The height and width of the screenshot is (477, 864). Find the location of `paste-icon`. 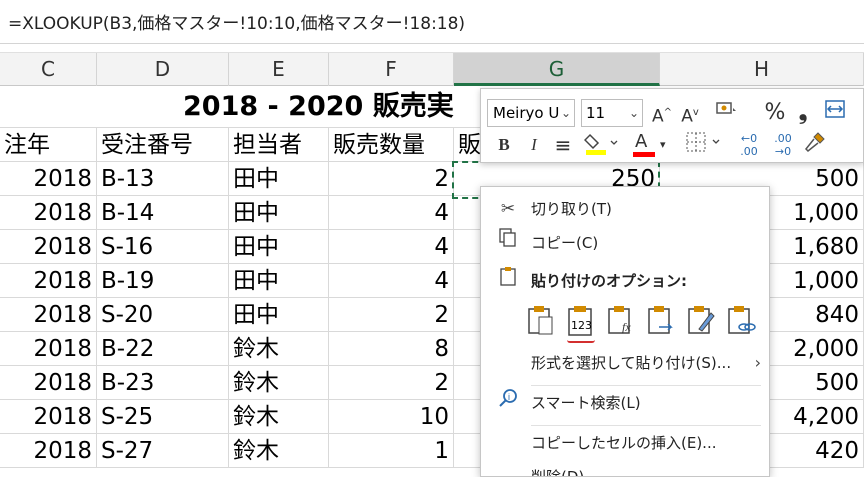

paste-icon is located at coordinates (541, 320).